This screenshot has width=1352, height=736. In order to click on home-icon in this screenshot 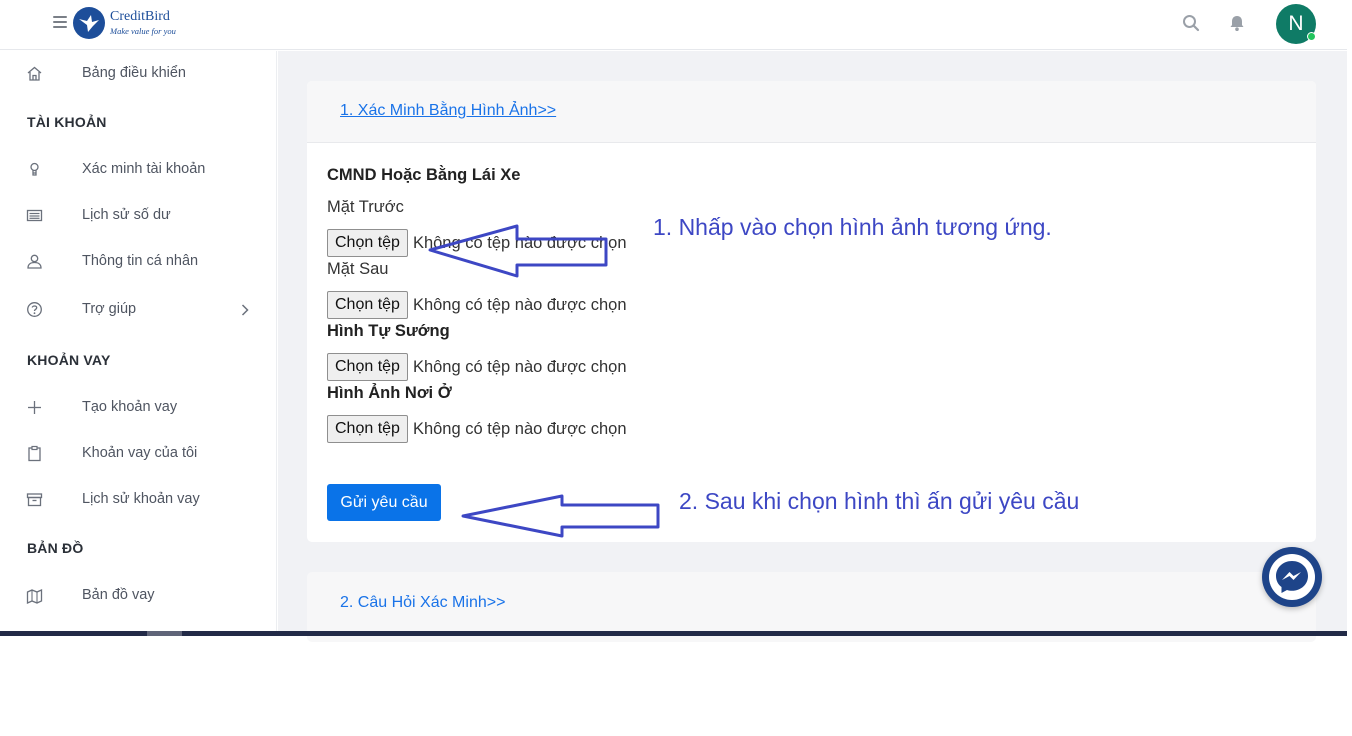, I will do `click(34, 73)`.